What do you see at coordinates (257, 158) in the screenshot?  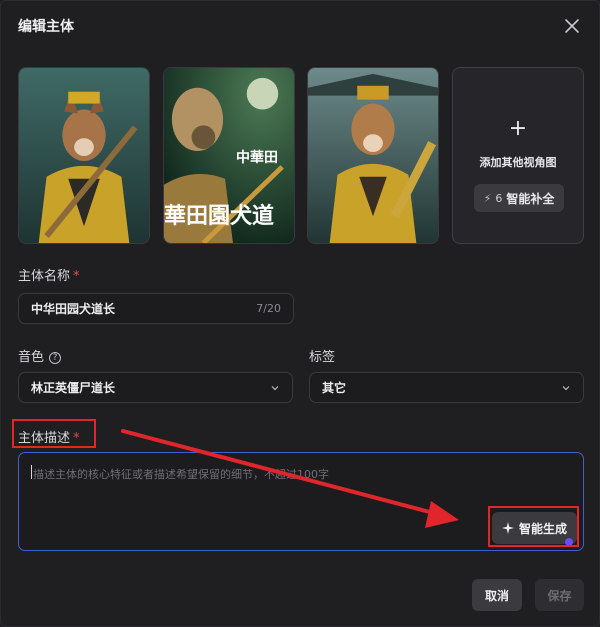 I see `image-caption-top: 中華田` at bounding box center [257, 158].